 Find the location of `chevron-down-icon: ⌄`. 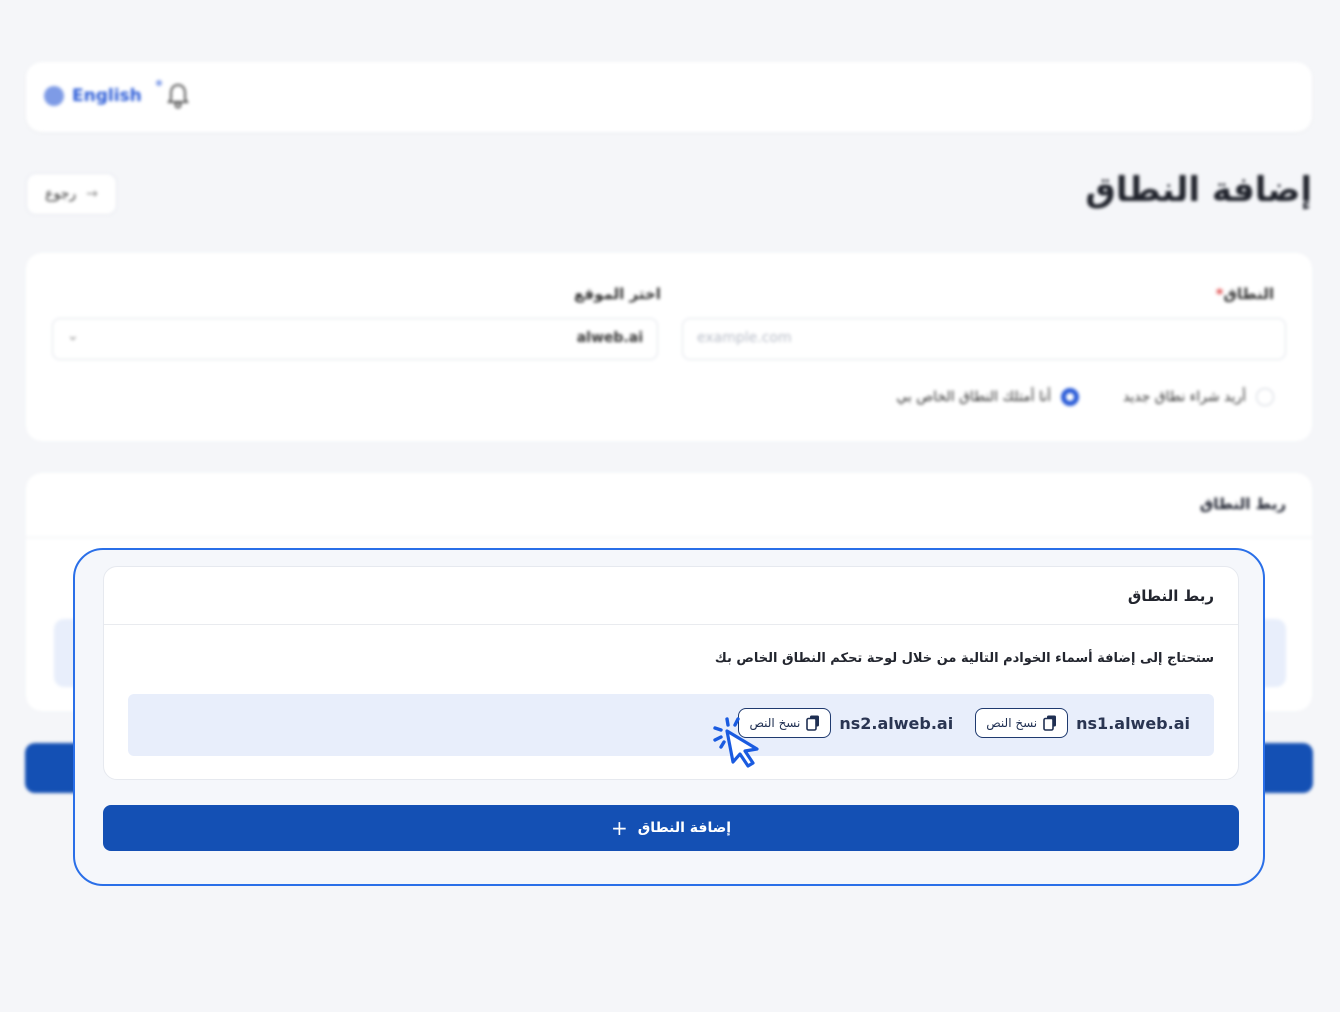

chevron-down-icon: ⌄ is located at coordinates (73, 336).